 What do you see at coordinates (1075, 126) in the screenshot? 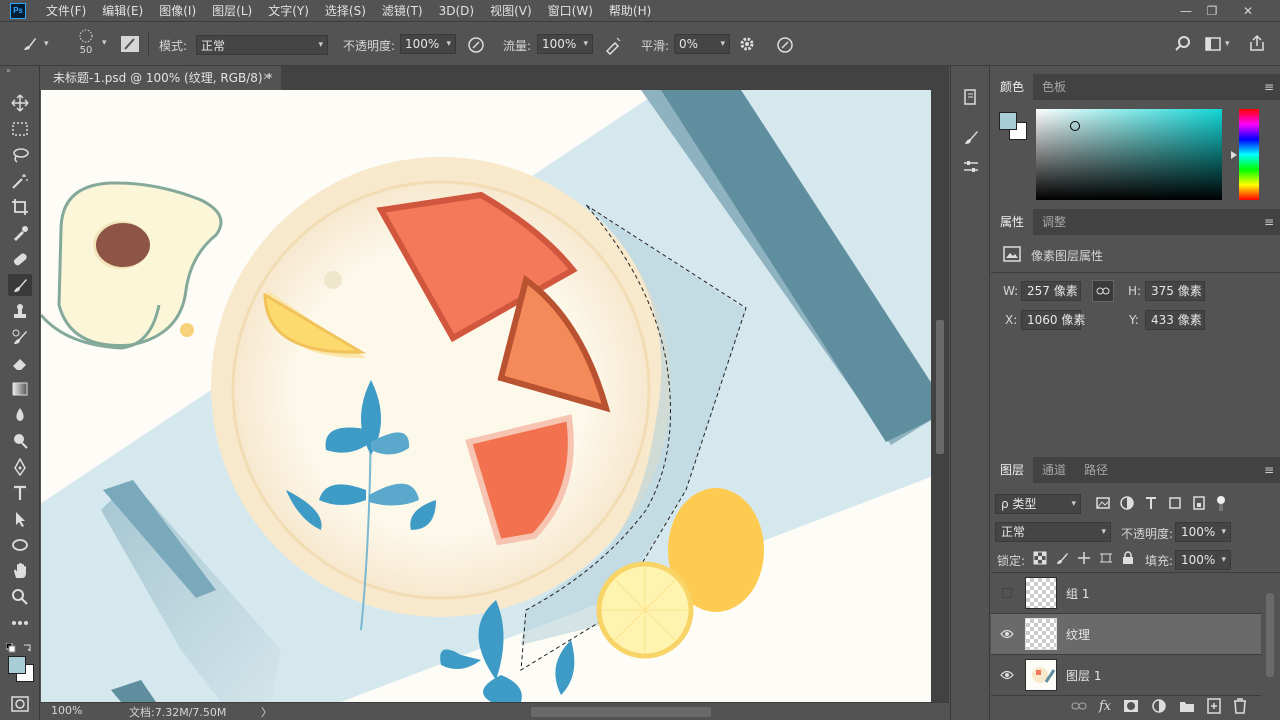
I see `color-picker-cursor` at bounding box center [1075, 126].